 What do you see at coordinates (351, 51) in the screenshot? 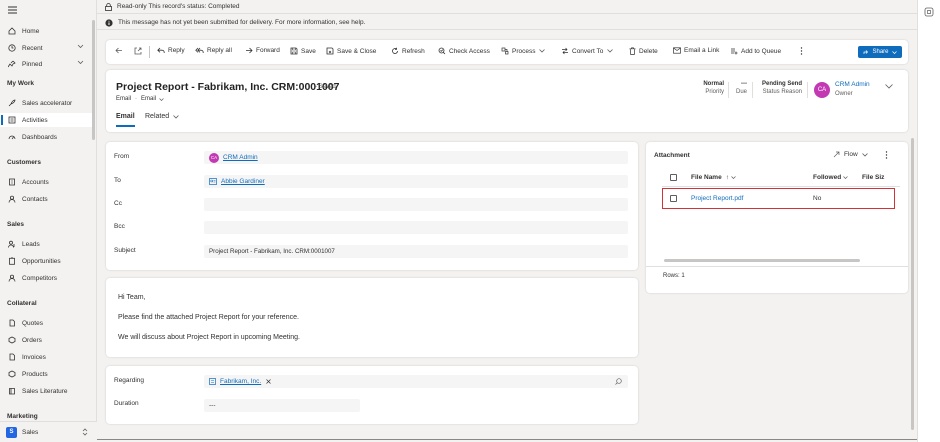
I see `save-close-button: Save & Close` at bounding box center [351, 51].